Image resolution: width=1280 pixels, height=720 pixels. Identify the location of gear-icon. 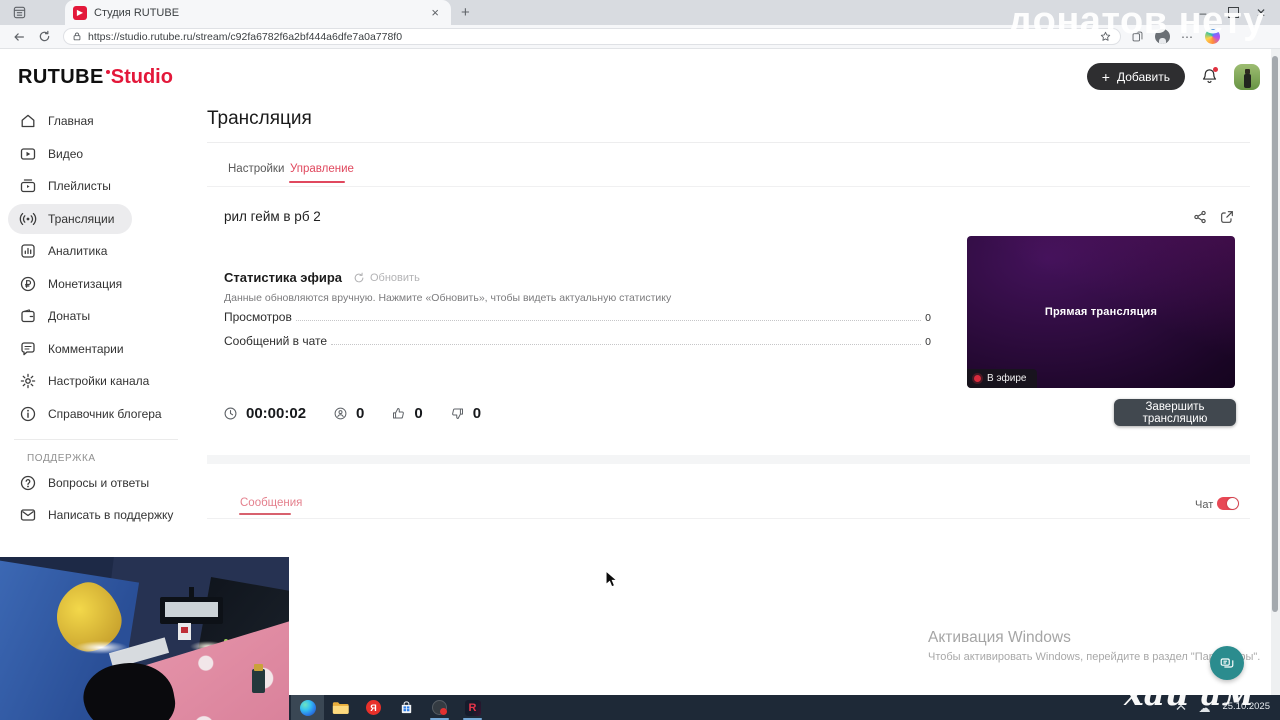
(28, 381).